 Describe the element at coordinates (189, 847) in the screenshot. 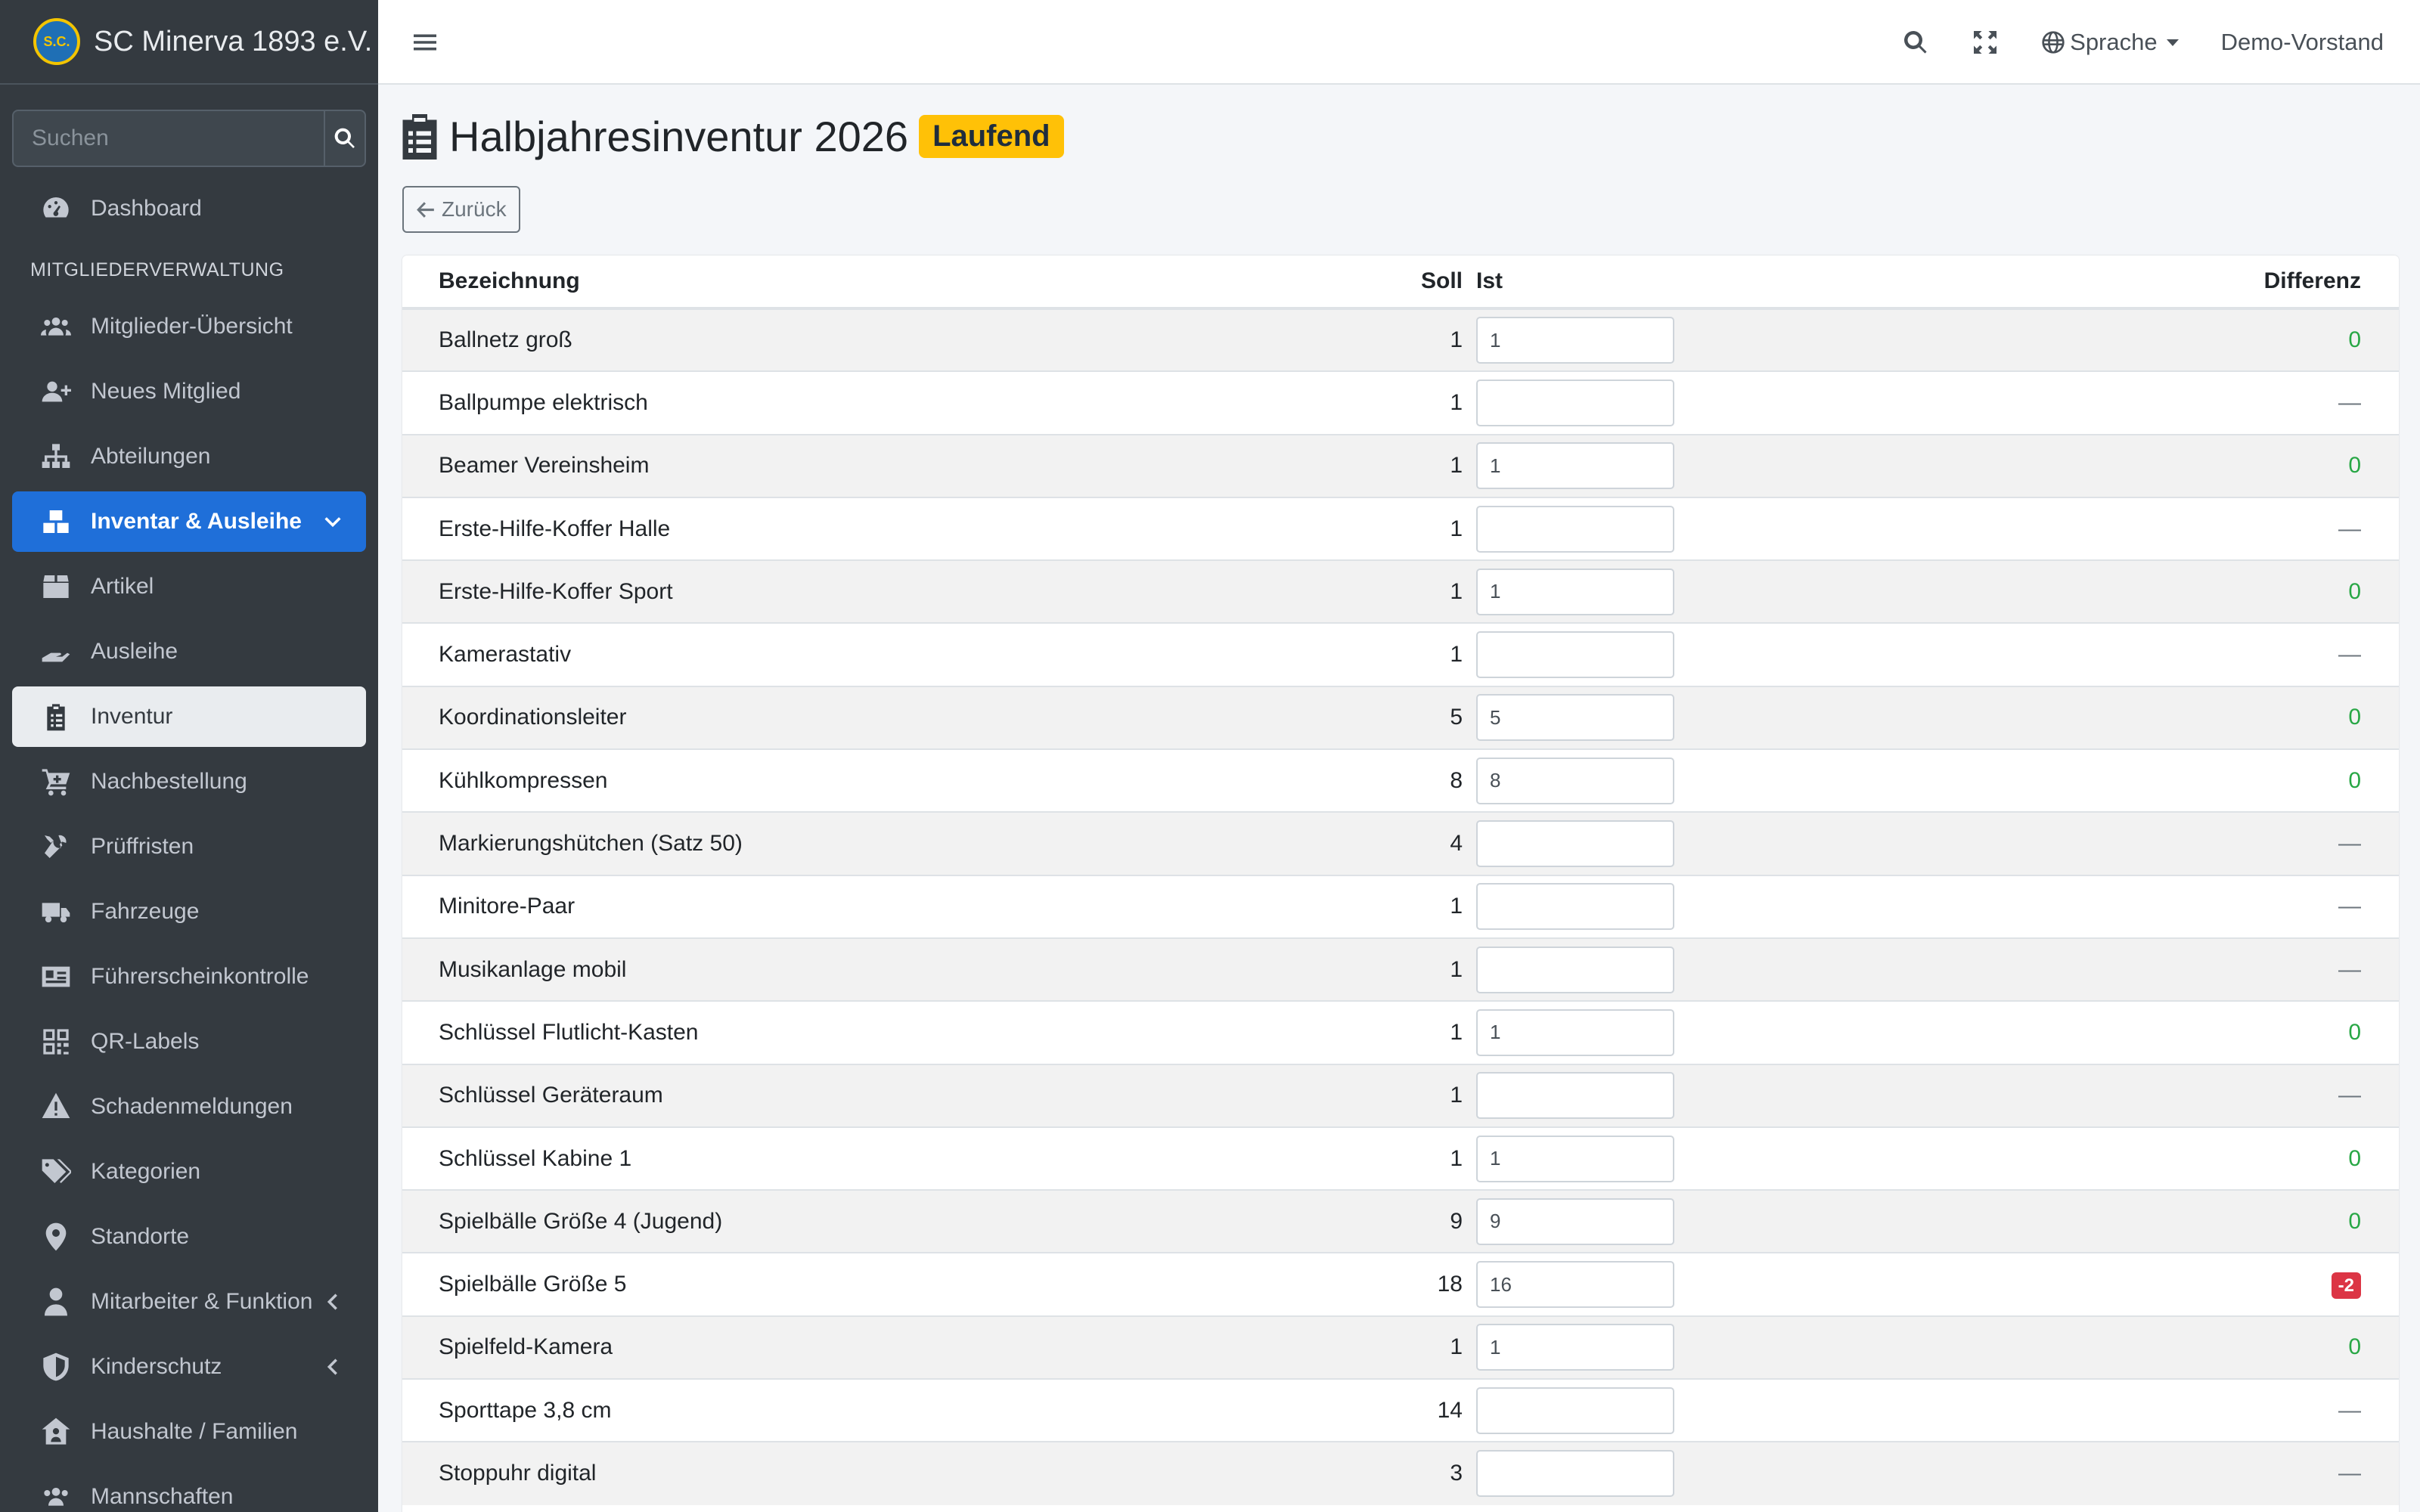

I see `sidebar-item-inspection-dates: Prüffristen` at that location.